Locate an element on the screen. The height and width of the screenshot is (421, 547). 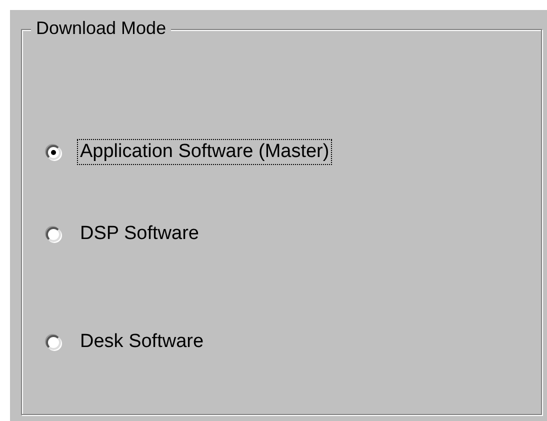
radio-label: Application Software (Master) is located at coordinates (204, 152).